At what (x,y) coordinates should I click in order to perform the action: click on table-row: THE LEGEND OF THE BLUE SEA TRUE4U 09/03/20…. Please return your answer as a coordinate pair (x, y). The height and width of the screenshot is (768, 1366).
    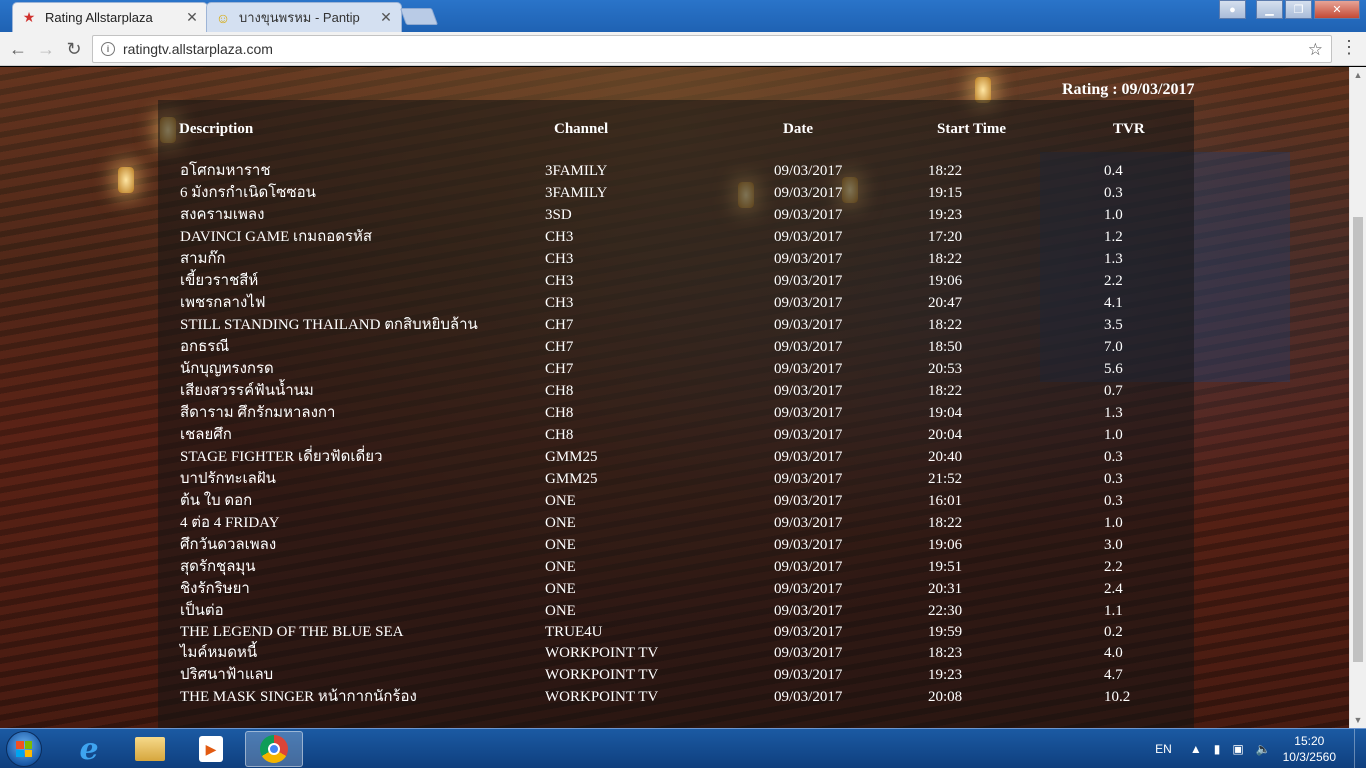
    Looking at the image, I should click on (600, 632).